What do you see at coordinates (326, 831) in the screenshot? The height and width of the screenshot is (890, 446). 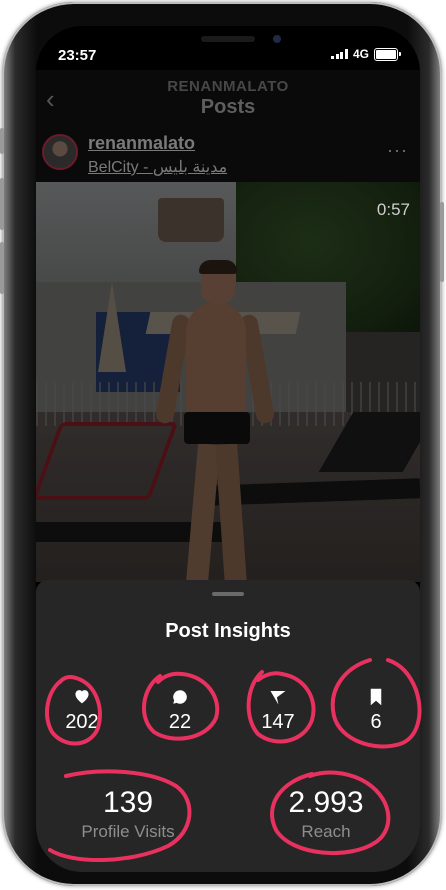 I see `reach-label: Reach` at bounding box center [326, 831].